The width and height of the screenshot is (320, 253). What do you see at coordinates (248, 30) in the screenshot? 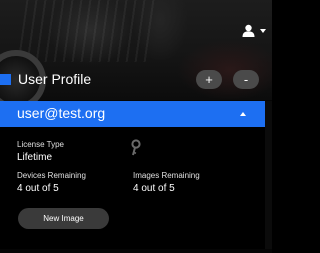
I see `user-icon` at bounding box center [248, 30].